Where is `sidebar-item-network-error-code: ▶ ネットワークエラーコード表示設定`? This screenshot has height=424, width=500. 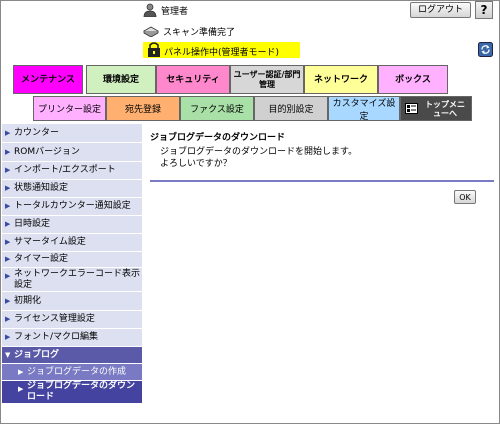
sidebar-item-network-error-code: ▶ ネットワークエラーコード表示設定 is located at coordinates (72, 280).